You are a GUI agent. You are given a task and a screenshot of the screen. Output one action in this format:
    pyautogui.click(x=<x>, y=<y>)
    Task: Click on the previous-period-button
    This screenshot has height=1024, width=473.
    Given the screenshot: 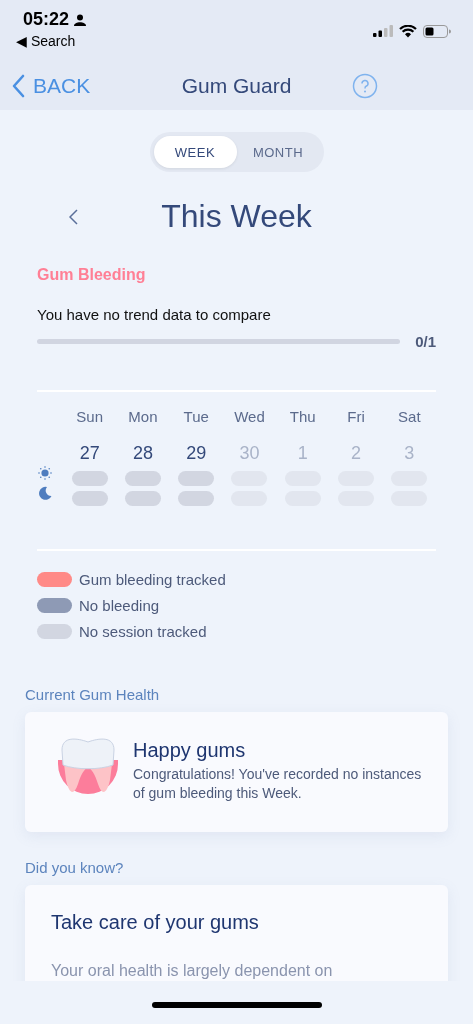 What is the action you would take?
    pyautogui.click(x=75, y=217)
    